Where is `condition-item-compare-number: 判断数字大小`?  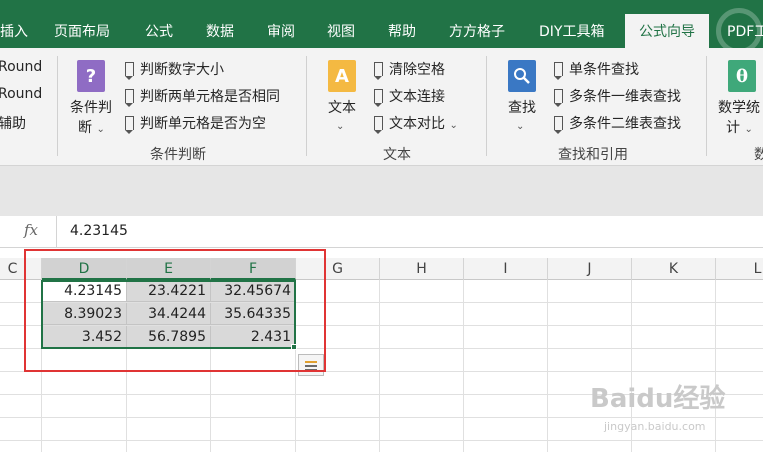
condition-item-compare-number: 判断数字大小 is located at coordinates (174, 69).